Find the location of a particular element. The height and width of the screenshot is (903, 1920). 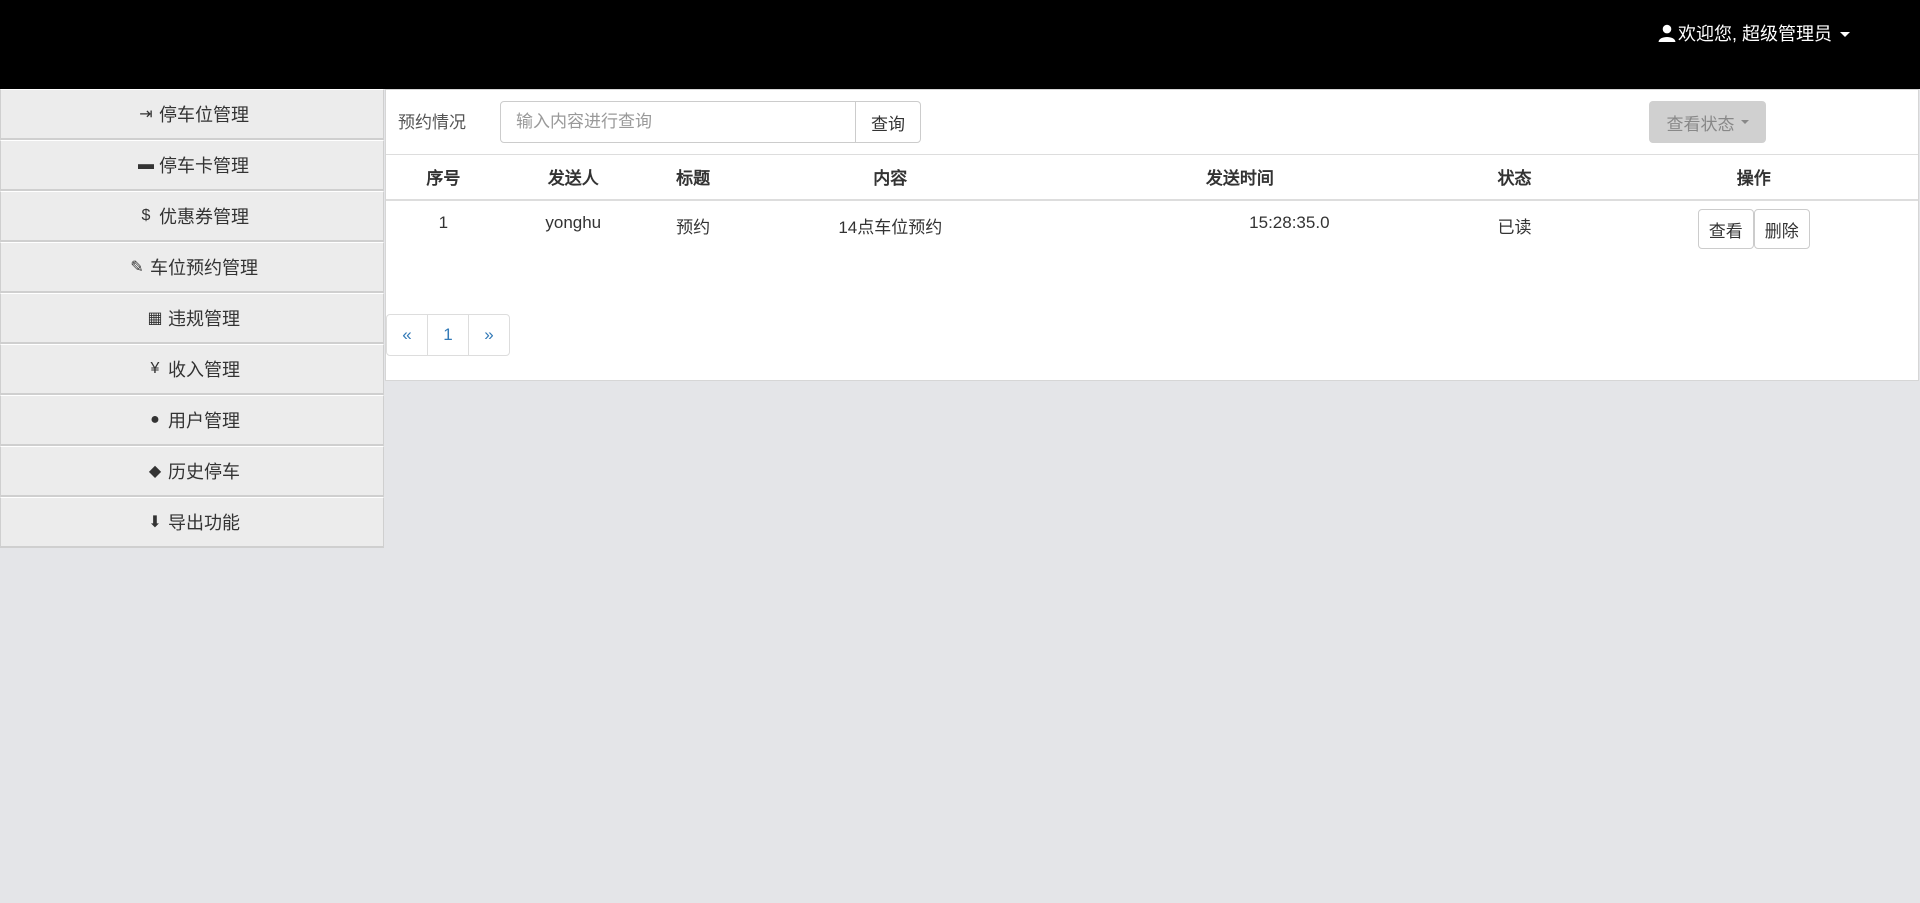

cell-content: 14点车位预约 is located at coordinates (890, 227).